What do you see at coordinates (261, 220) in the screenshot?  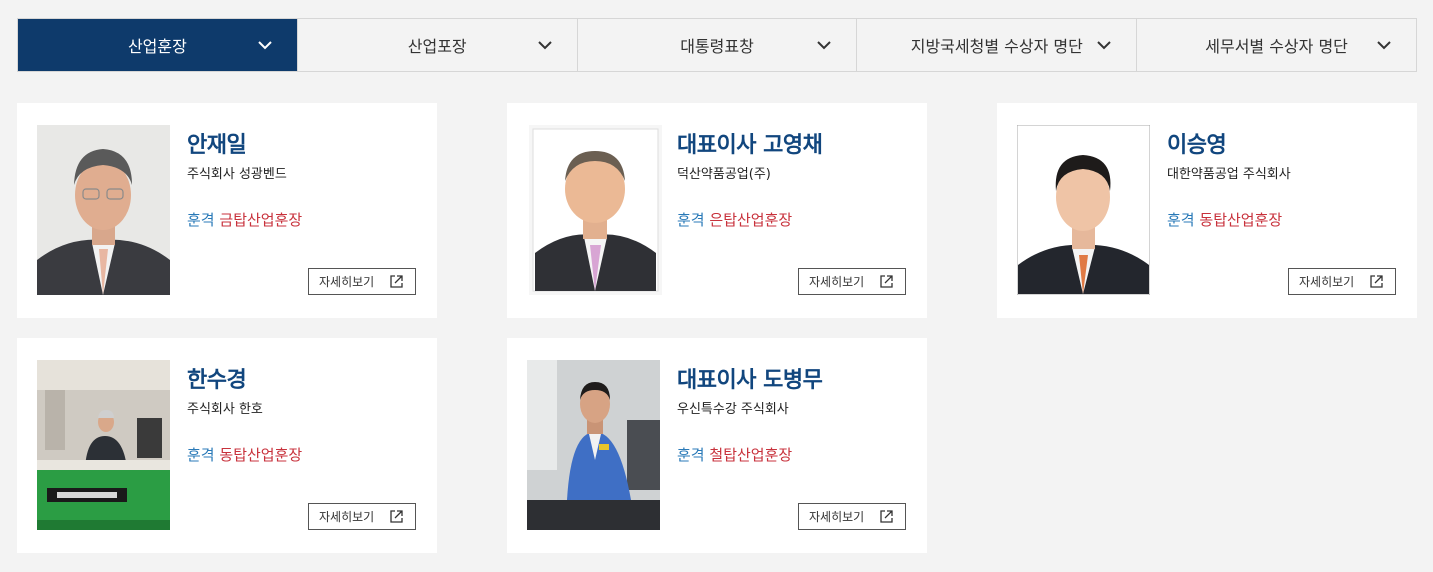 I see `award-medal-name: 금탑산업훈장` at bounding box center [261, 220].